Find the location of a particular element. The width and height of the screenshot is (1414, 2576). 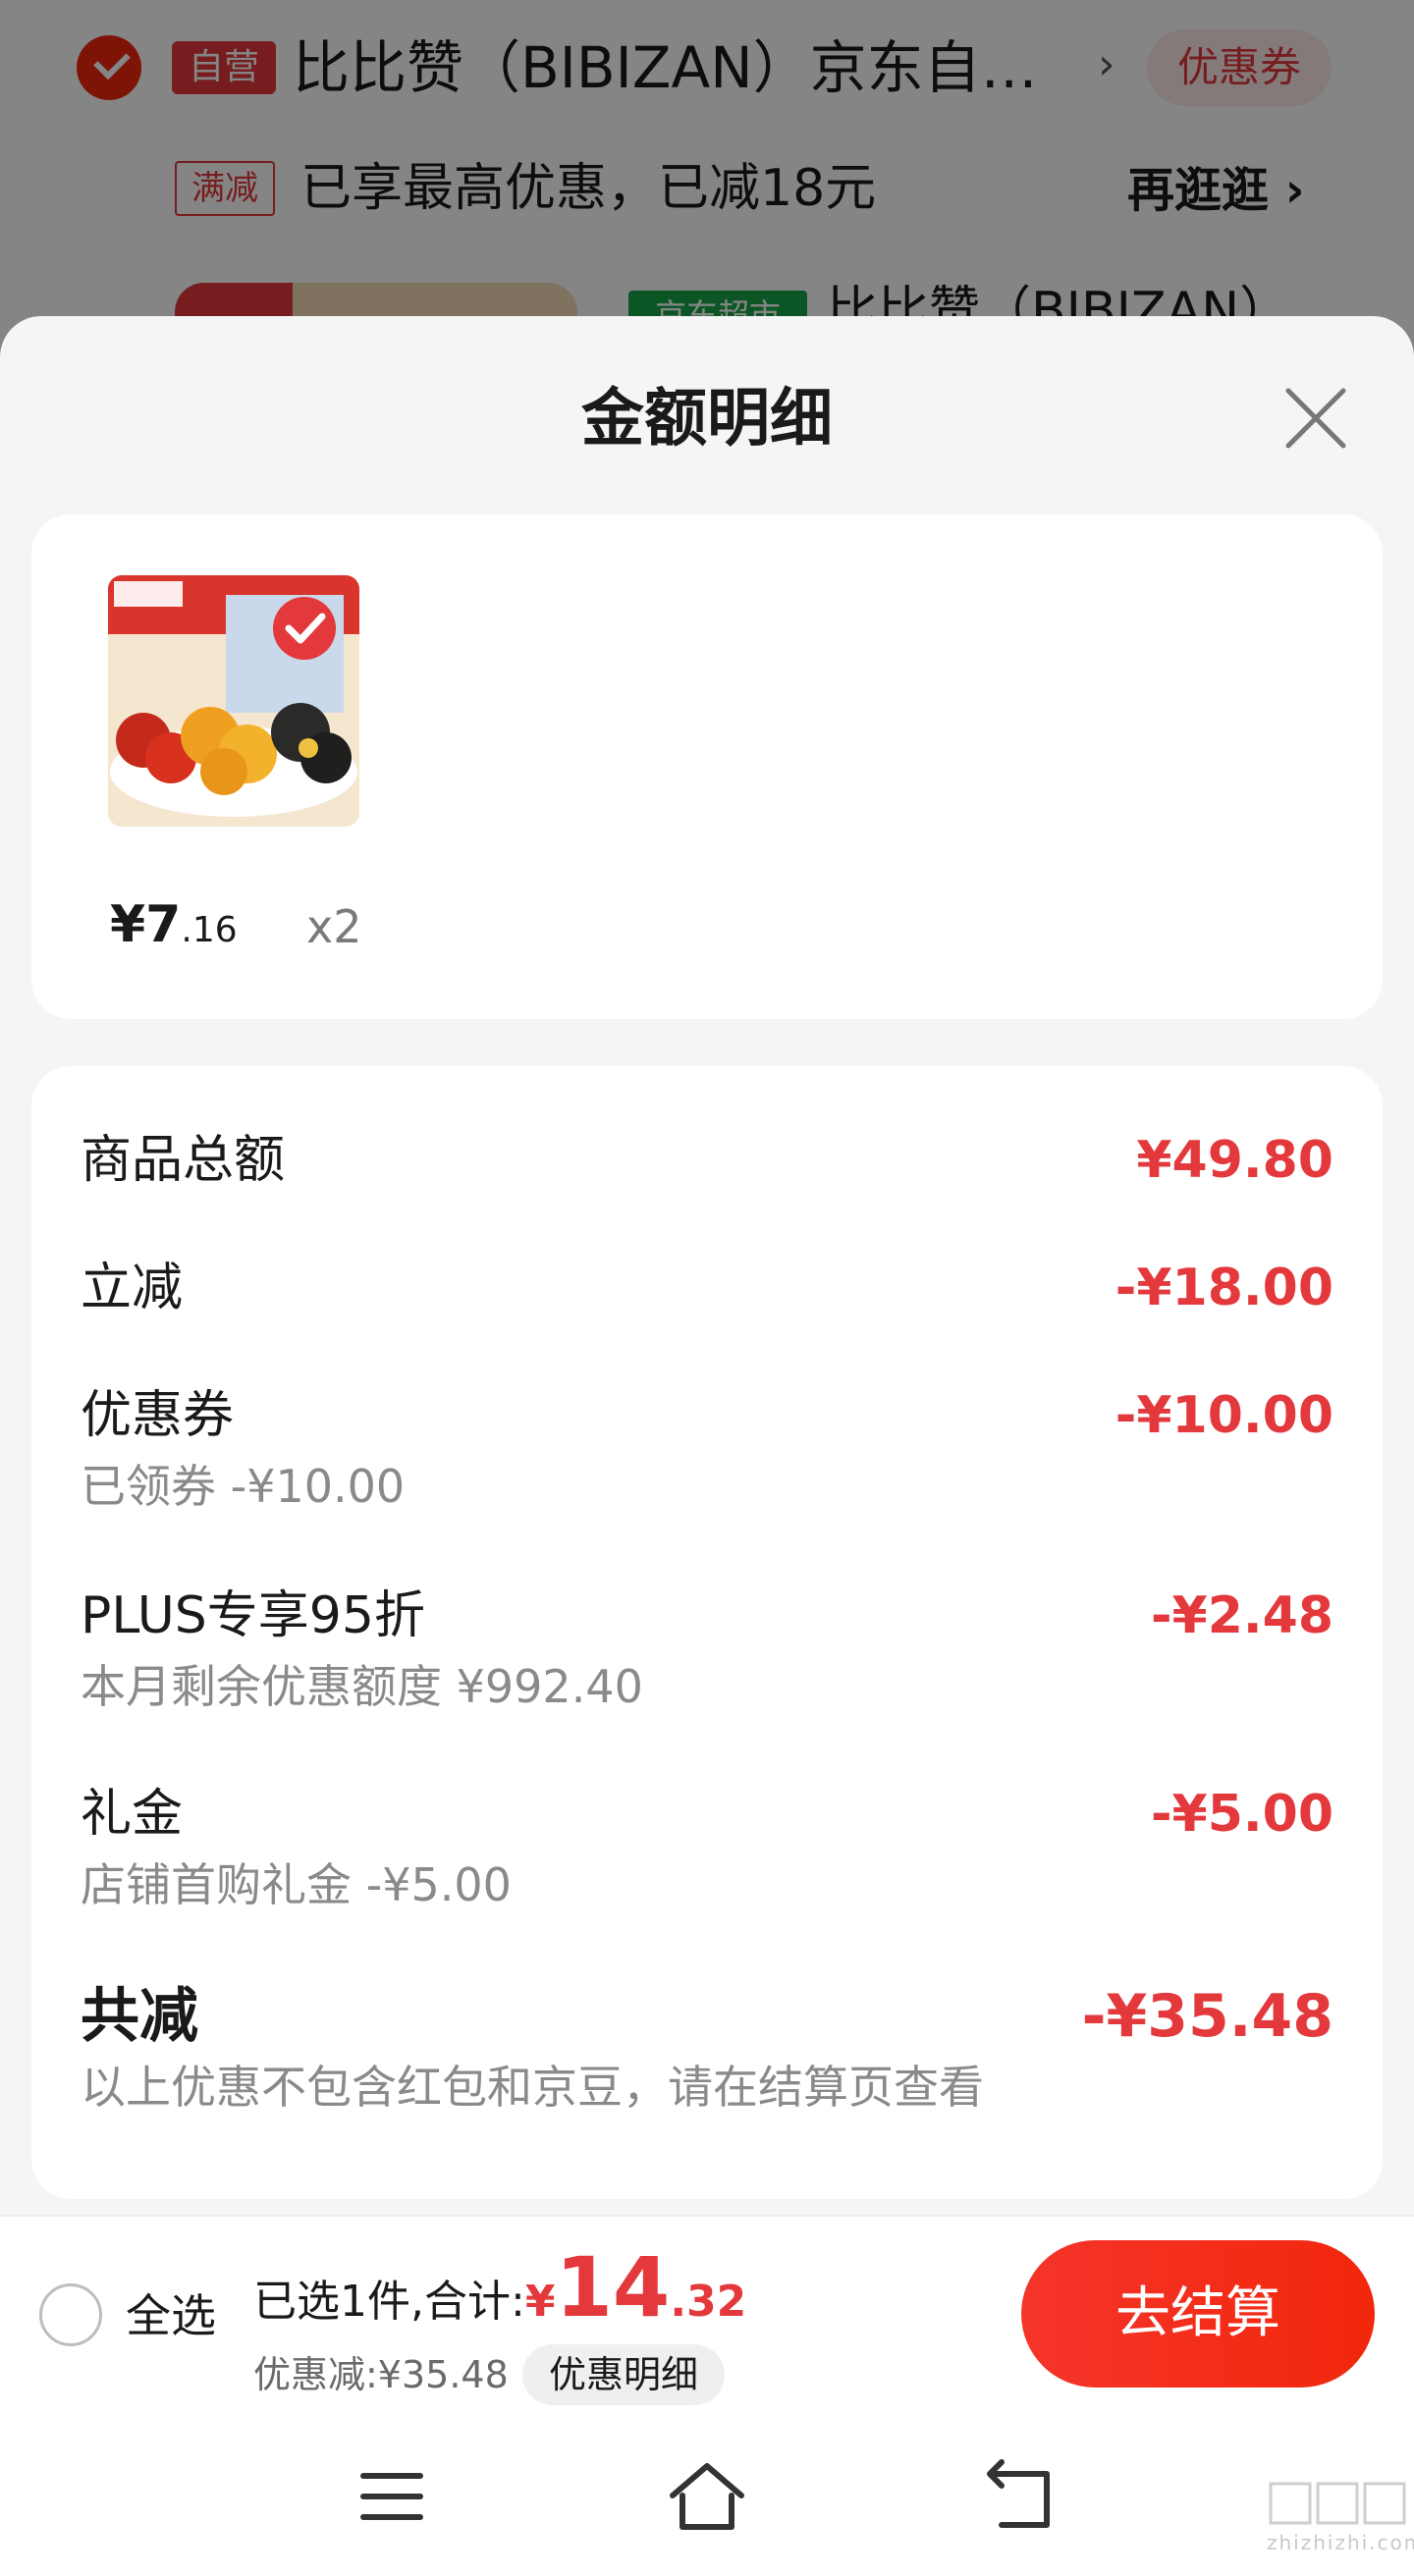

product-thumbnail is located at coordinates (234, 701).